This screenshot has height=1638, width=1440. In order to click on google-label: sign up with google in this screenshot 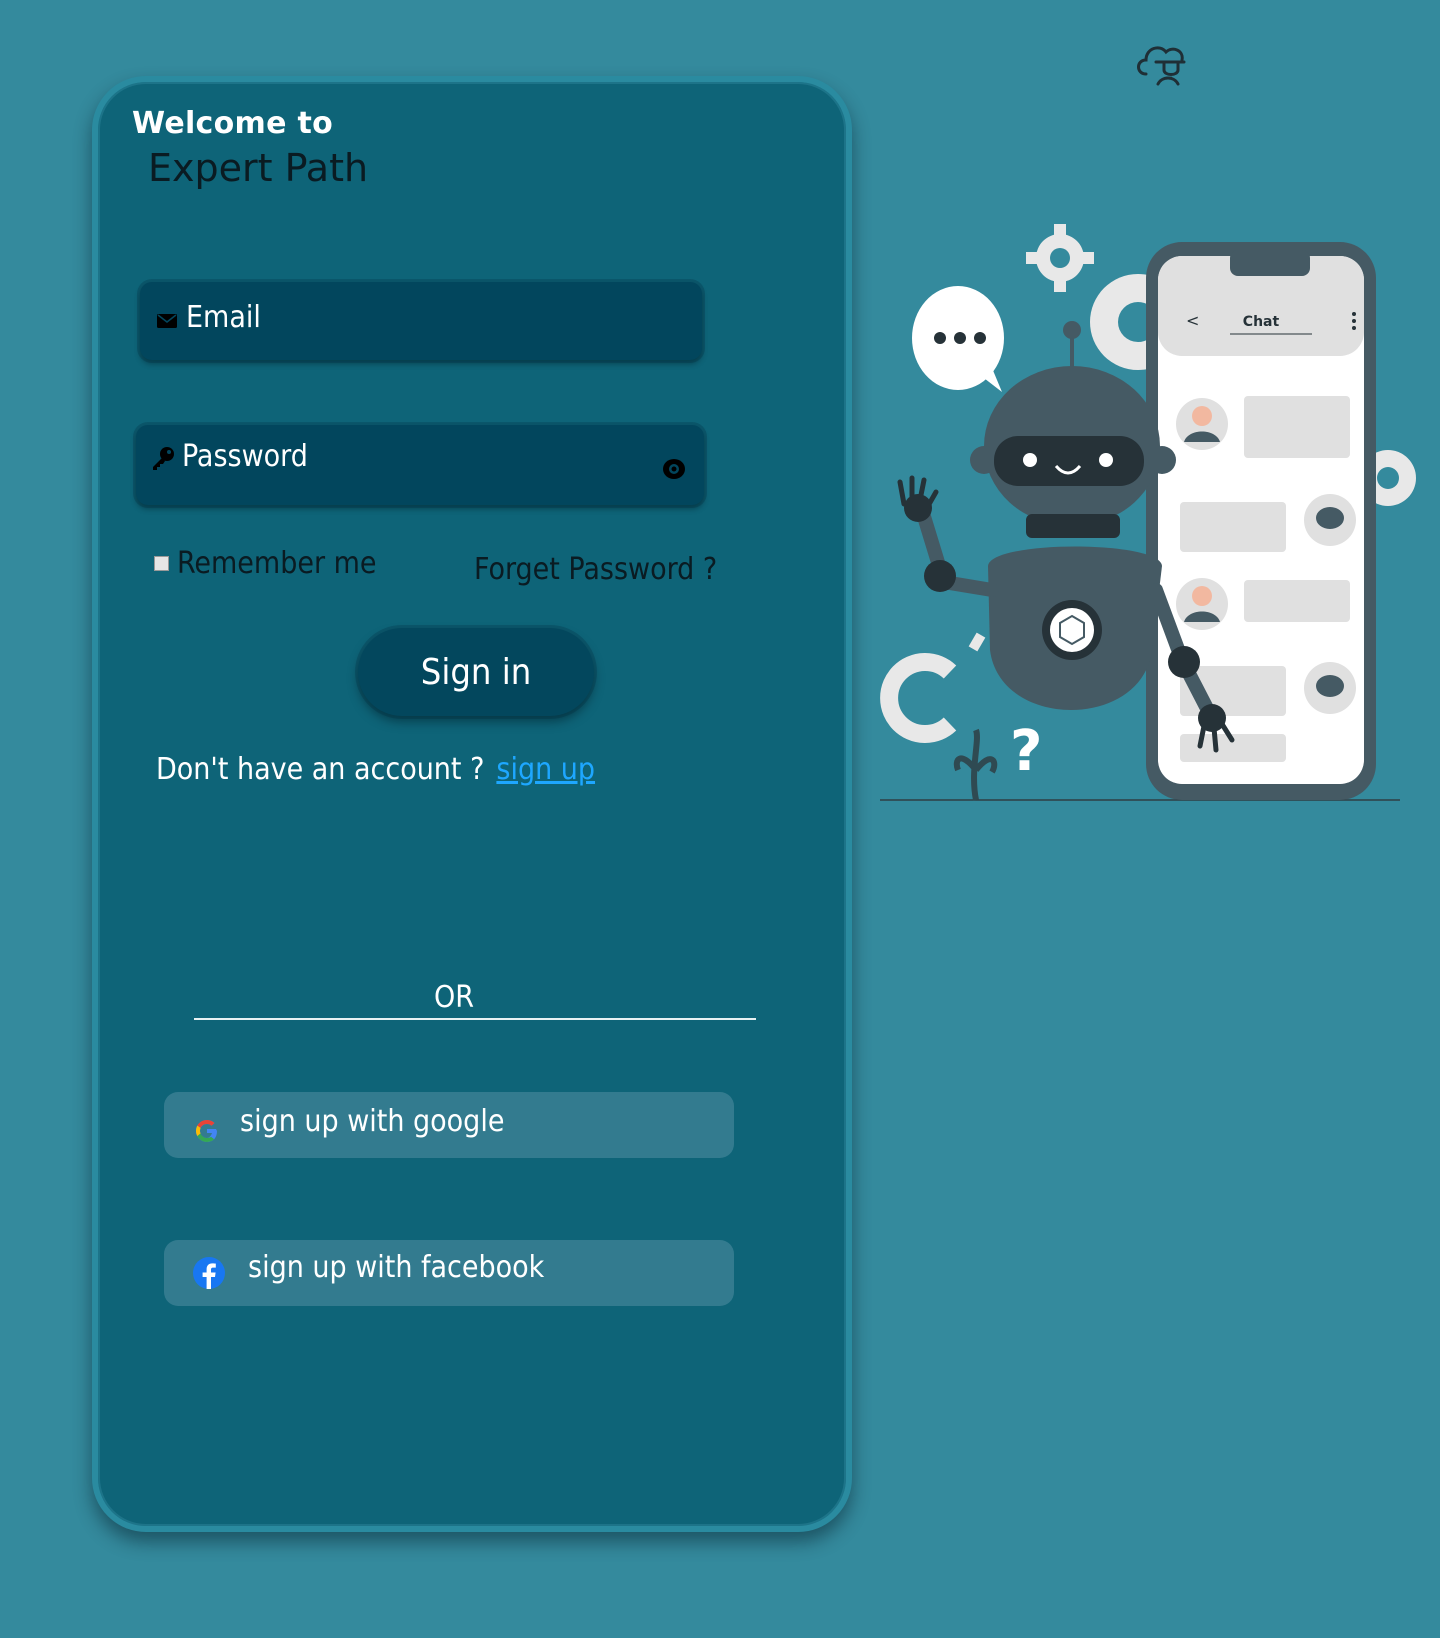, I will do `click(372, 1121)`.